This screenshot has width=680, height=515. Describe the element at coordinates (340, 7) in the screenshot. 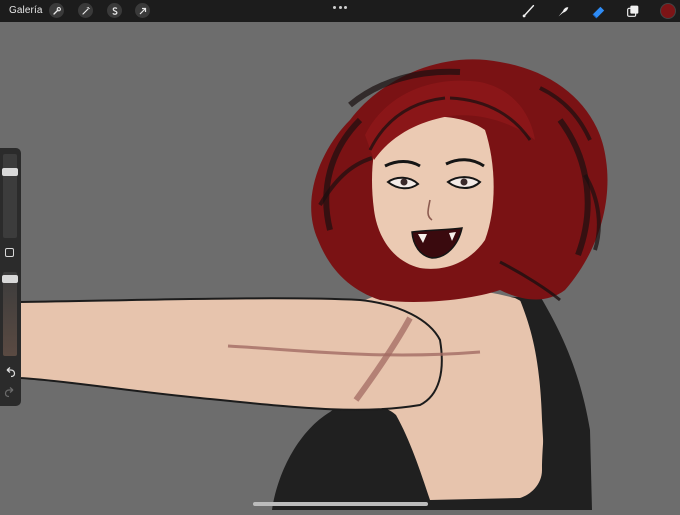

I see `ellipsis-icon` at that location.